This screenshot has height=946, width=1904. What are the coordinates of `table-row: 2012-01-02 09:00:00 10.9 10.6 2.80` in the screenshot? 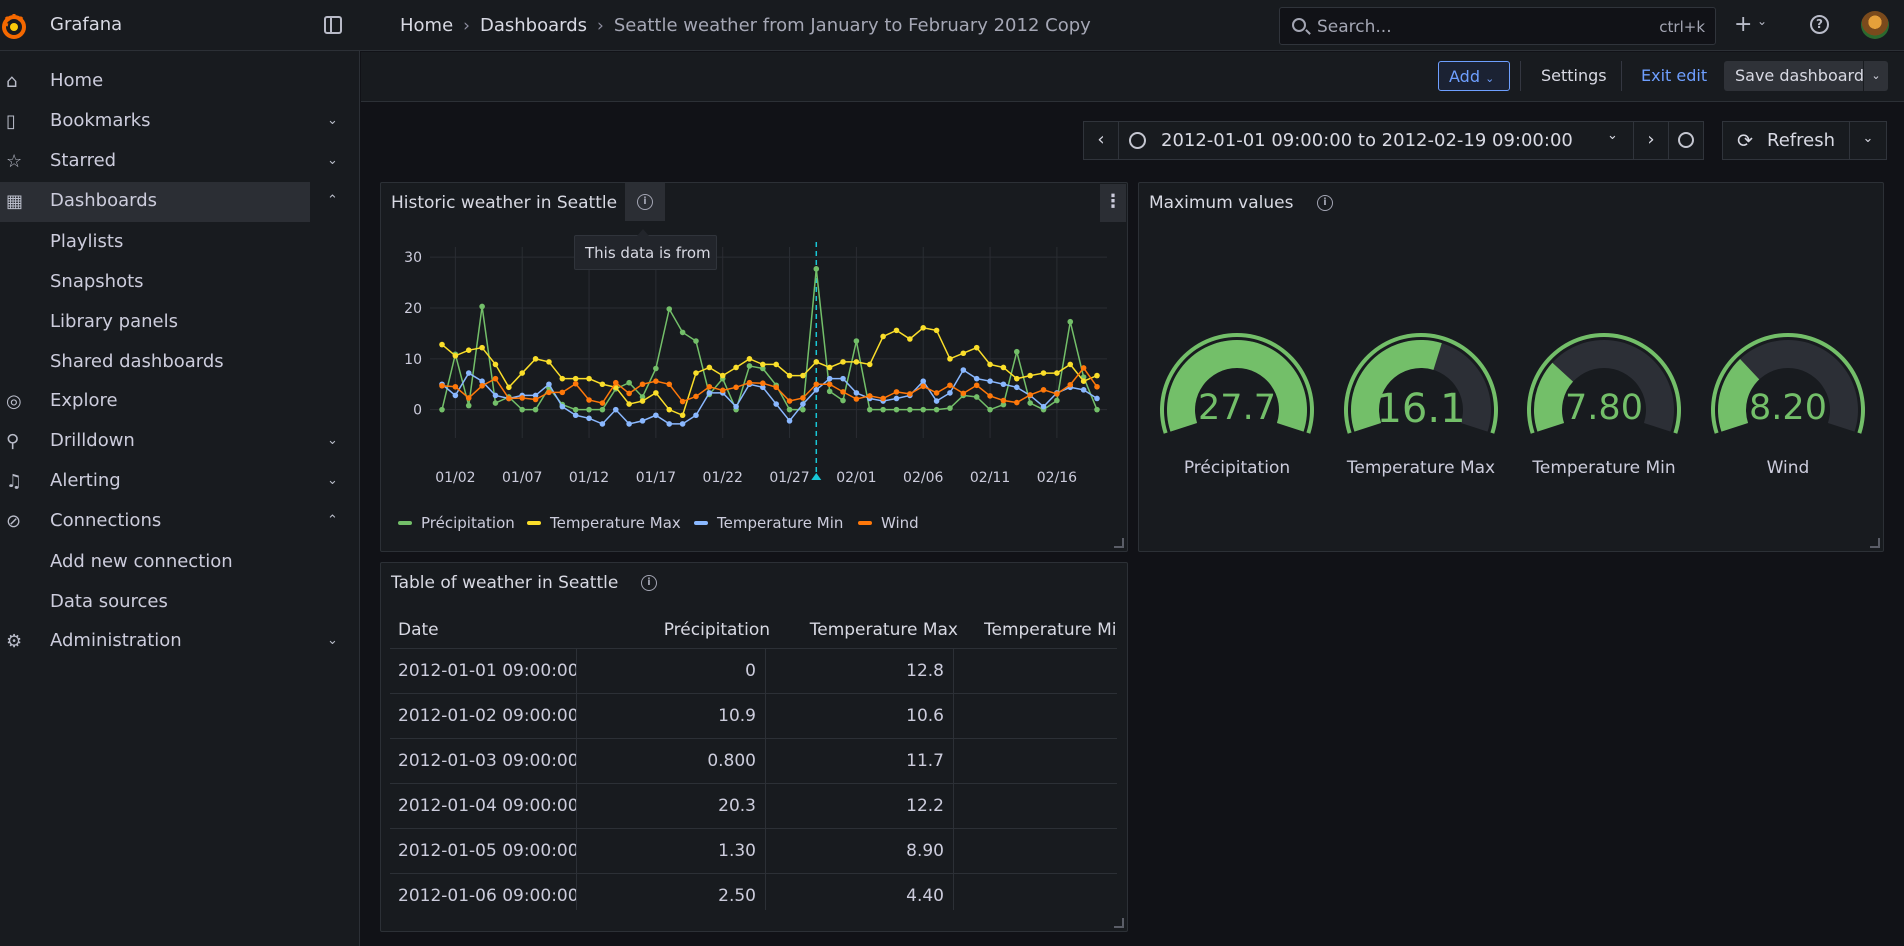 It's located at (753, 716).